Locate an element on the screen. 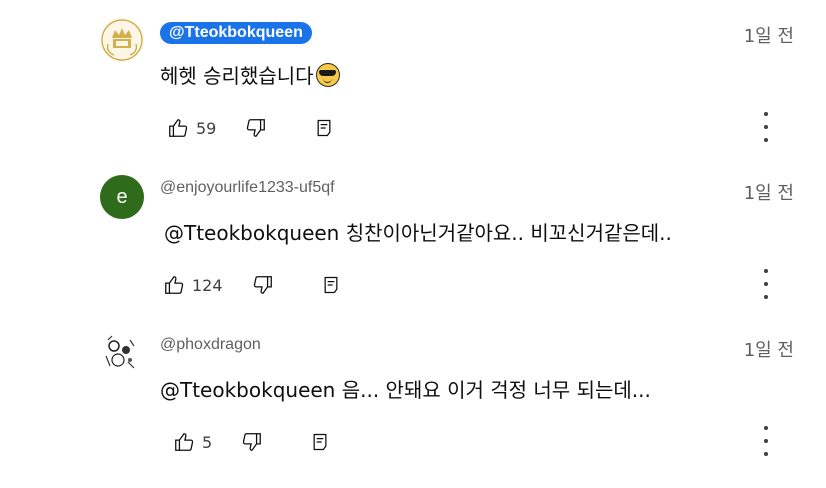  comment-text-body: 헤헷 승리했습니다 is located at coordinates (237, 76).